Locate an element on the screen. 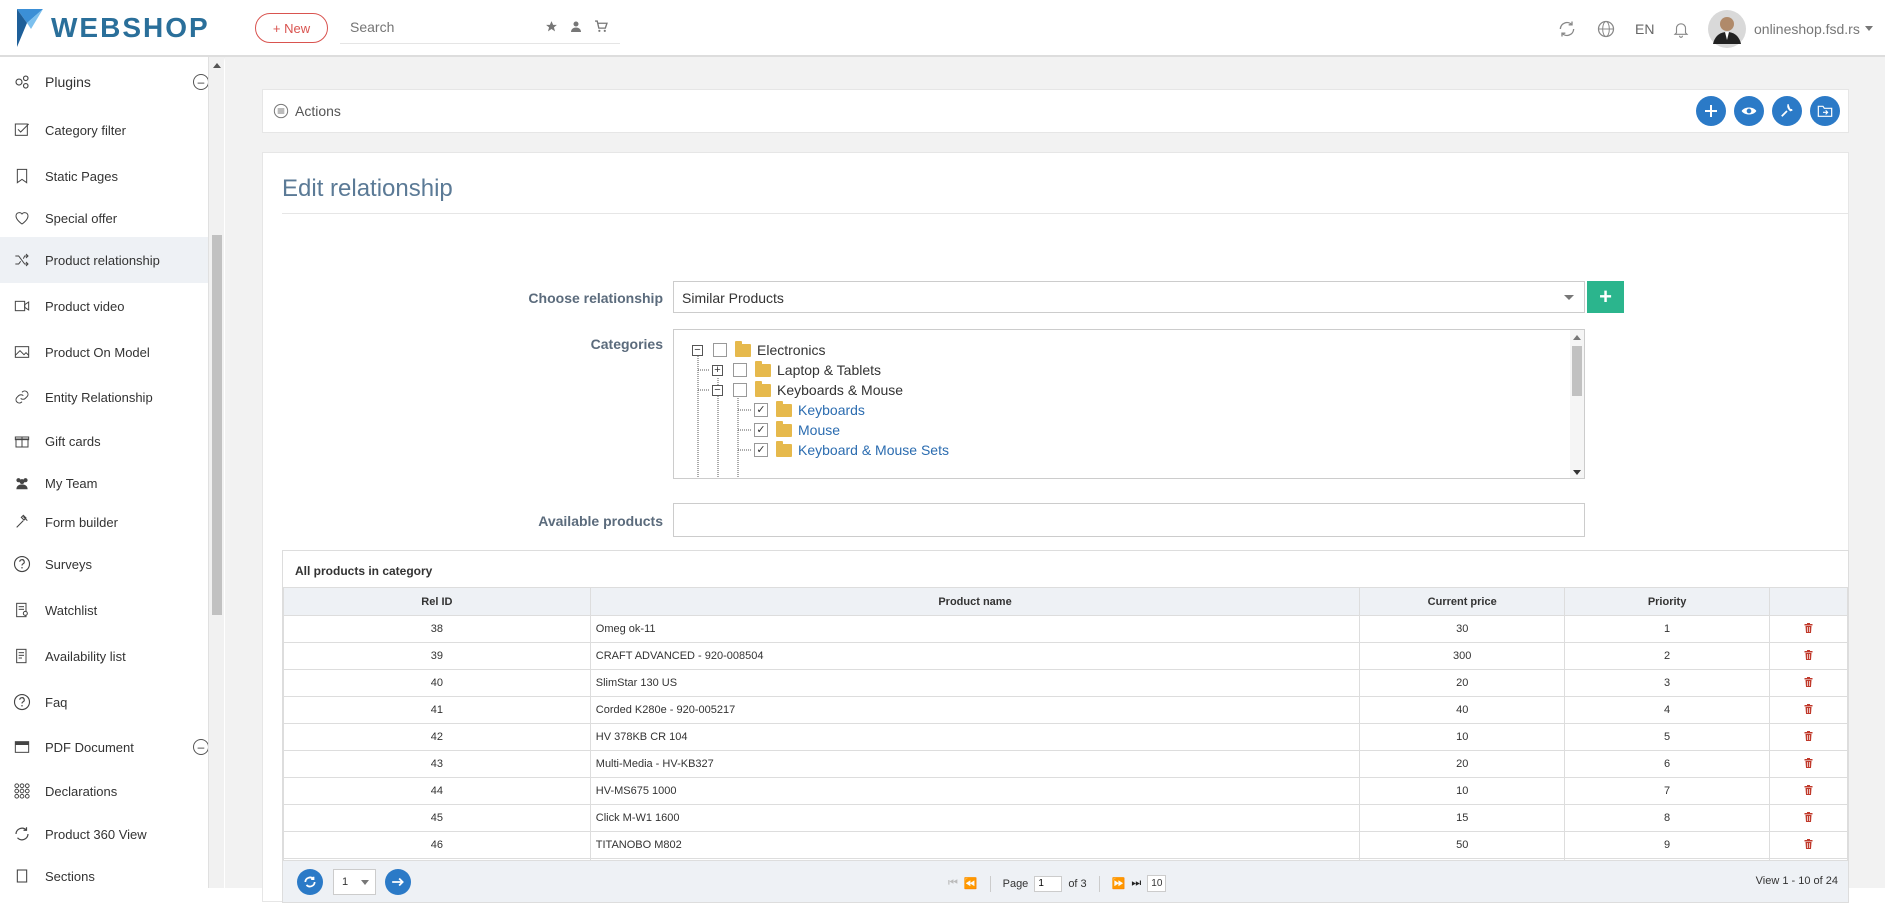 Image resolution: width=1885 pixels, height=903 pixels. sidebar-item-declarations: Declarations is located at coordinates (111, 791).